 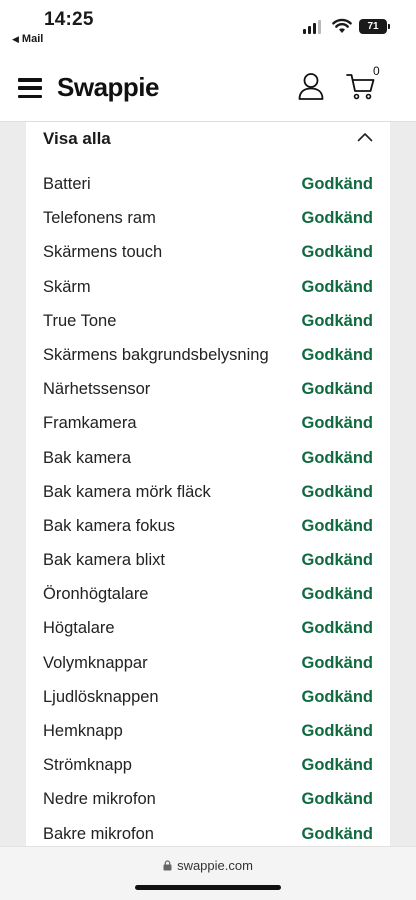 What do you see at coordinates (208, 220) in the screenshot?
I see `check-row: Telefonens ram Godkänd` at bounding box center [208, 220].